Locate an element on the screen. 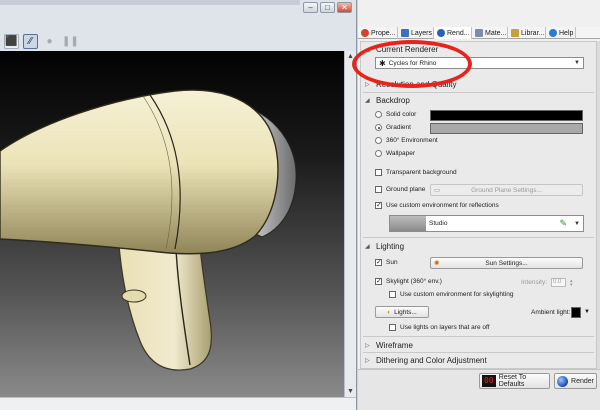  transparent-background-checkbox: Transparent background is located at coordinates (416, 172).